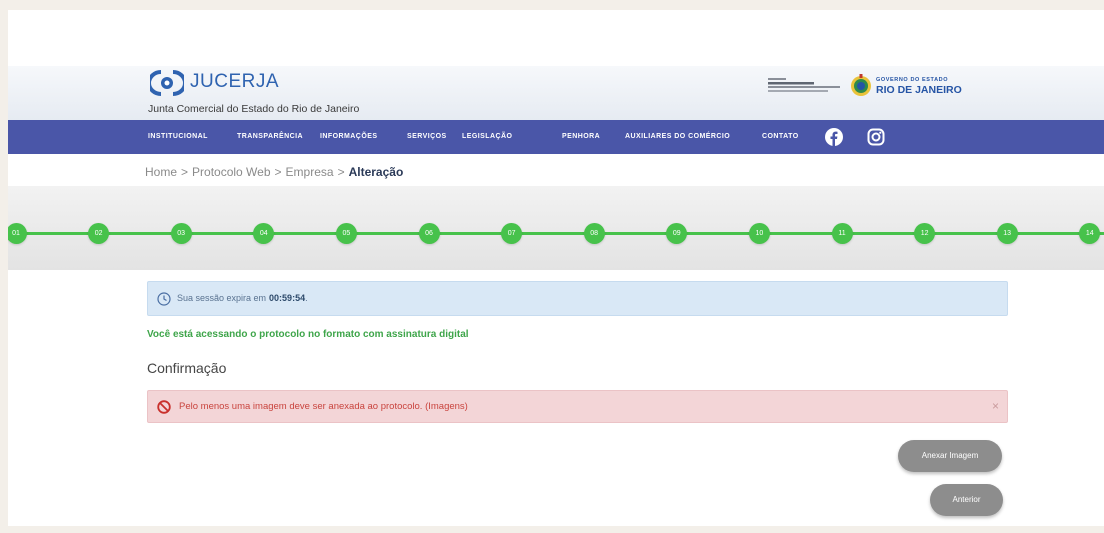 This screenshot has width=1104, height=533. What do you see at coordinates (1090, 233) in the screenshot?
I see `step-circle: 14` at bounding box center [1090, 233].